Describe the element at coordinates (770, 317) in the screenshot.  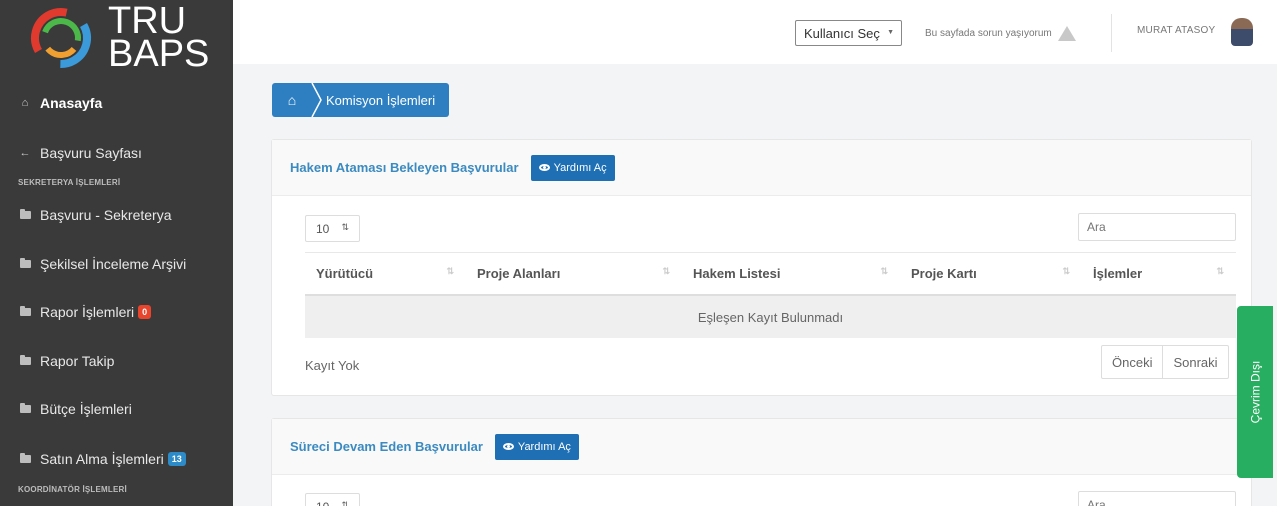
I see `empty-table-row: Eşleşen Kayıt Bulunmadı` at that location.